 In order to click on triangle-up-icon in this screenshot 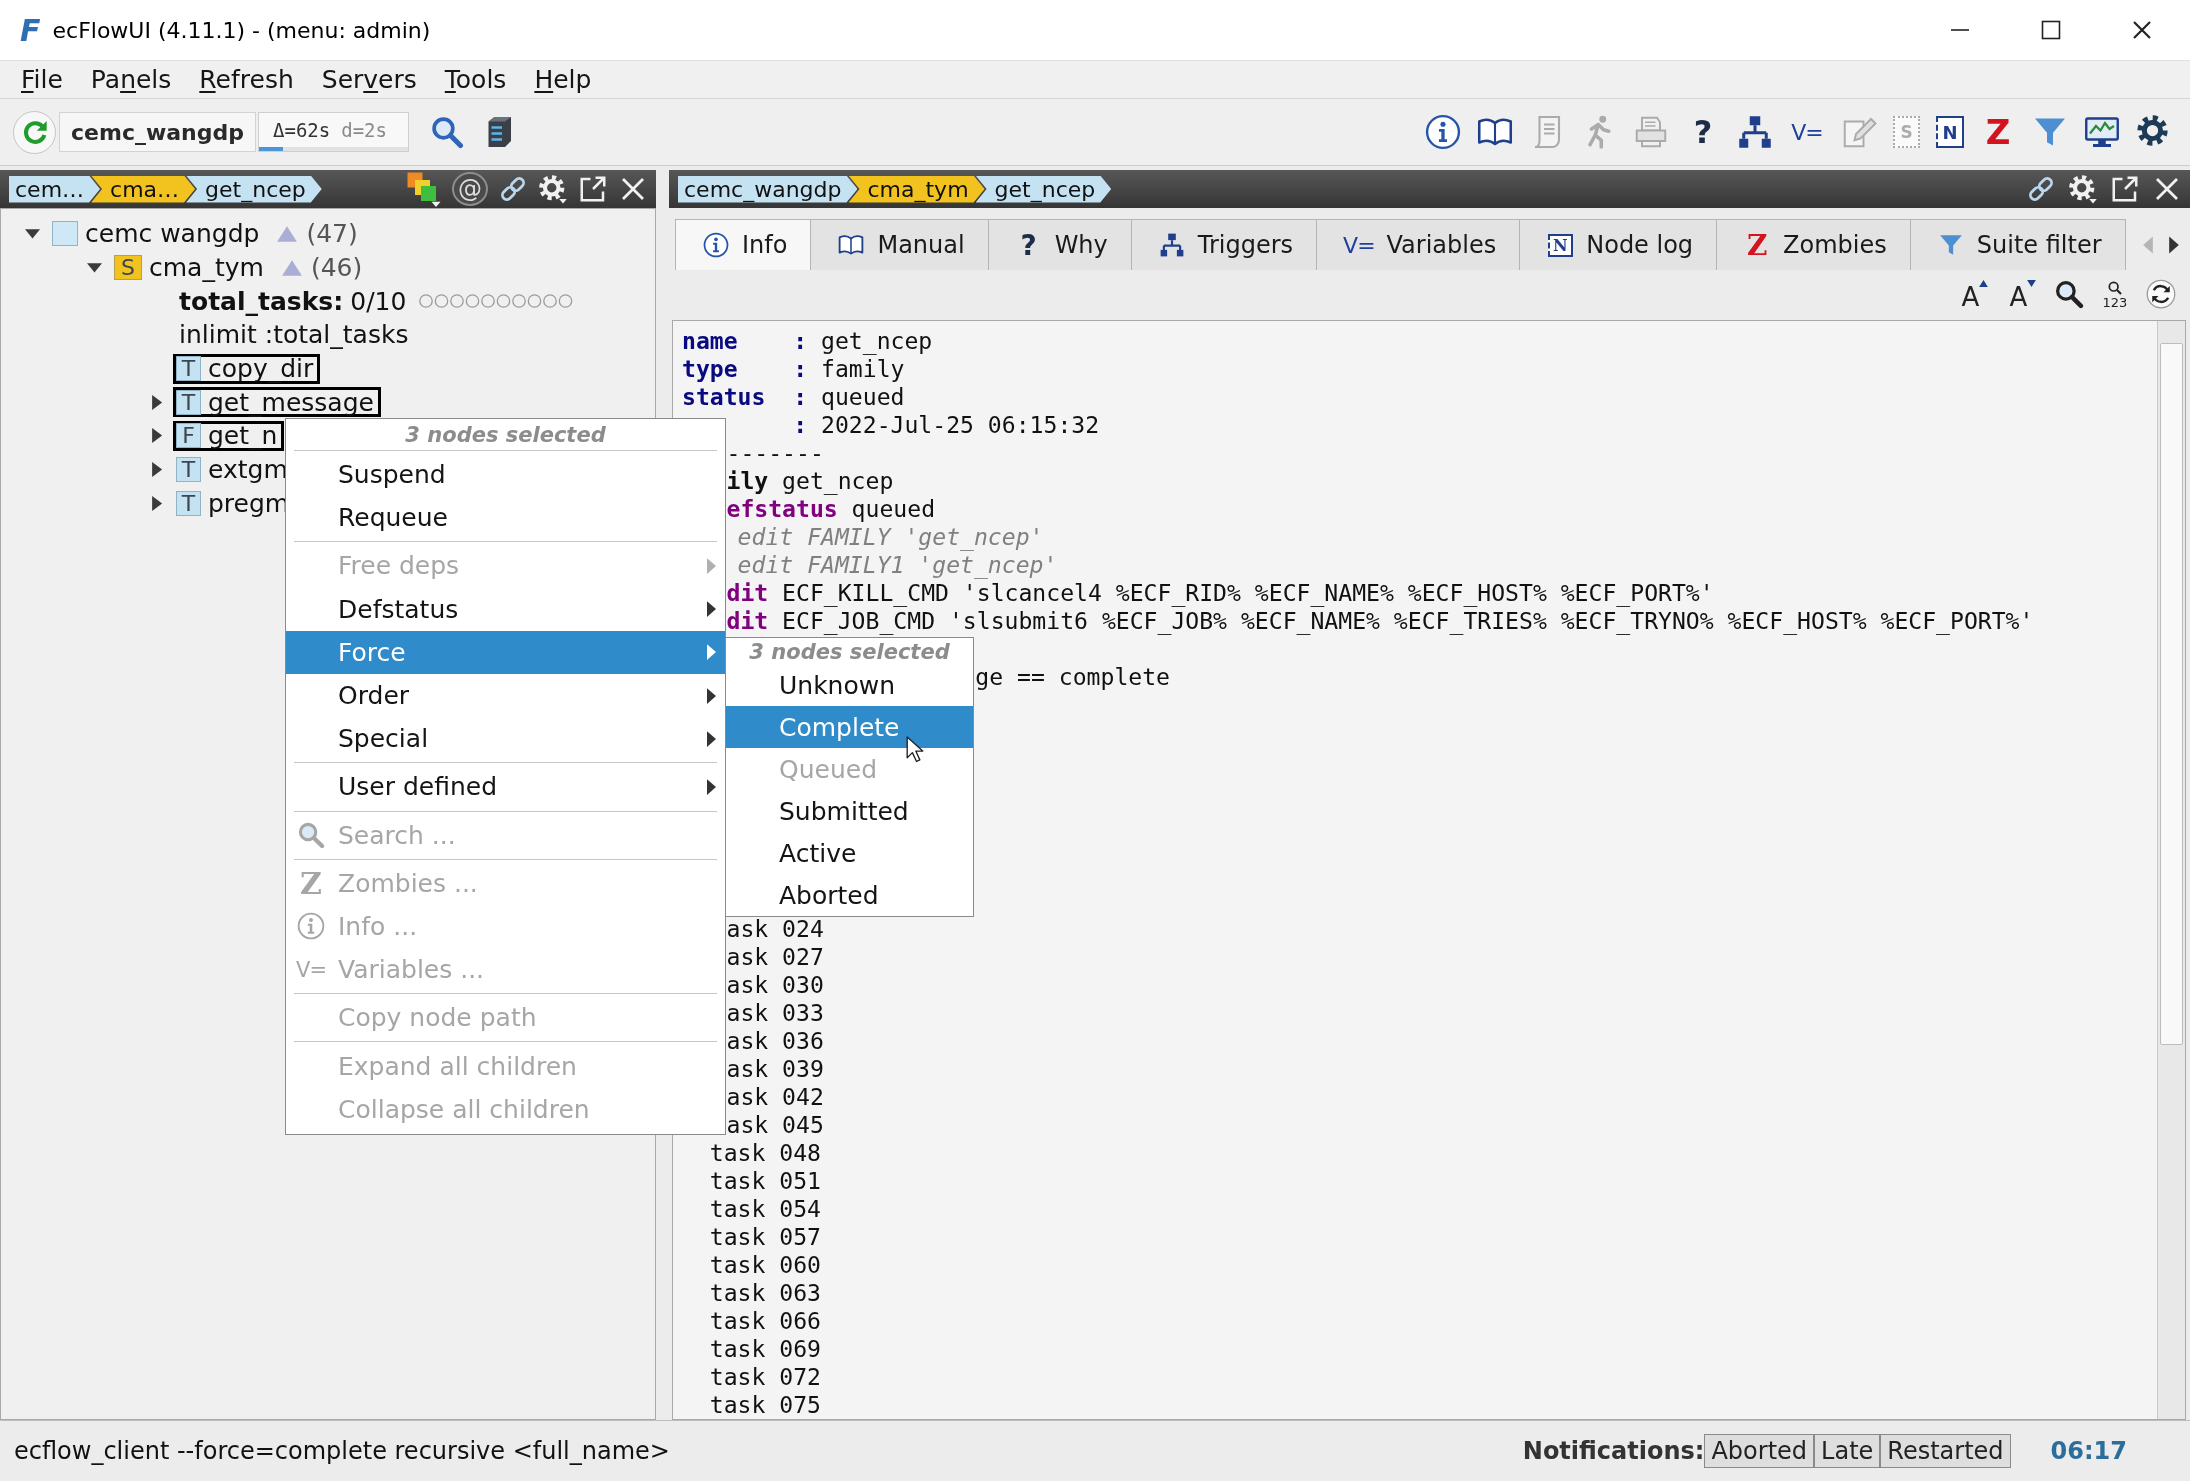, I will do `click(1984, 283)`.